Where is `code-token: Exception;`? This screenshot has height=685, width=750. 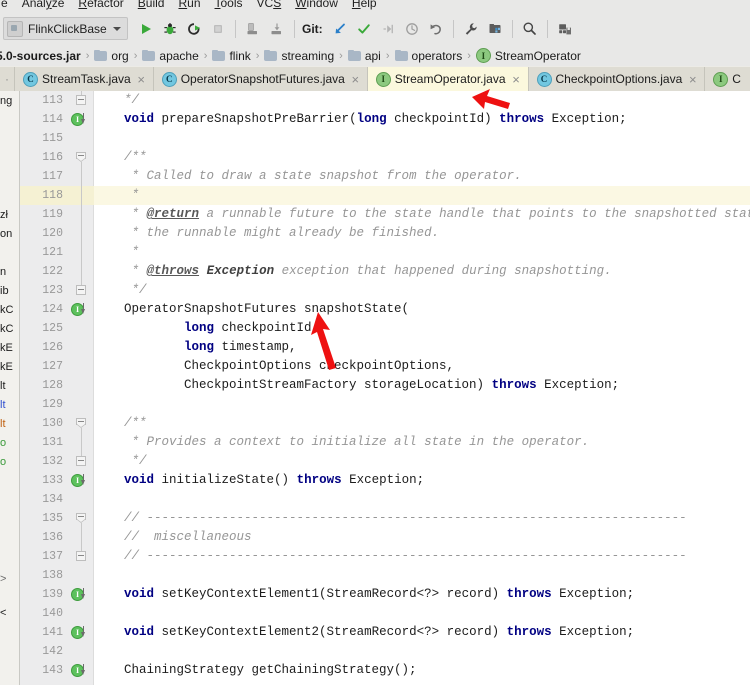 code-token: Exception; is located at coordinates (383, 480).